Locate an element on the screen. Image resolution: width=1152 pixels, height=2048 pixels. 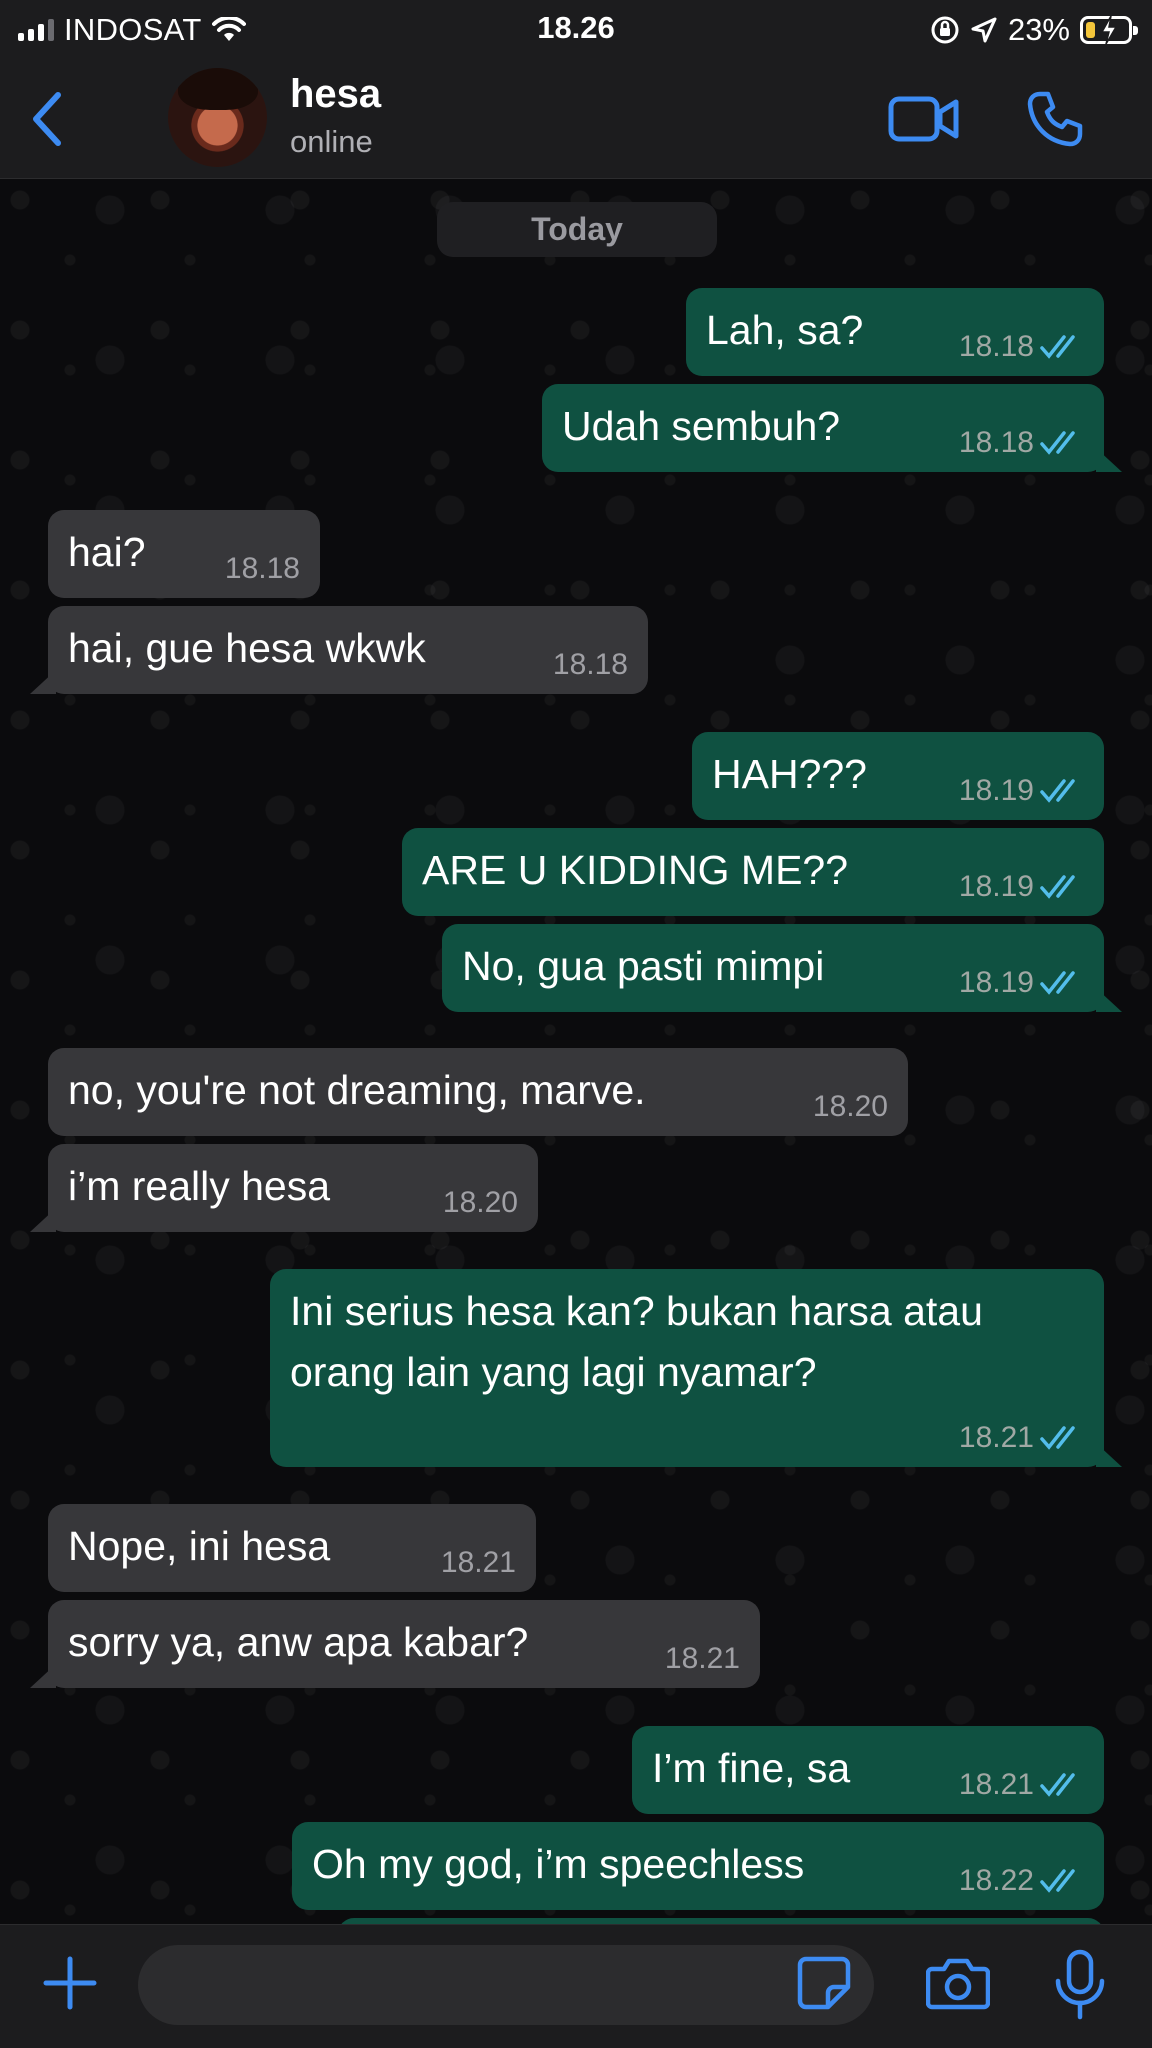
message-text: Lah, sa? is located at coordinates (785, 330).